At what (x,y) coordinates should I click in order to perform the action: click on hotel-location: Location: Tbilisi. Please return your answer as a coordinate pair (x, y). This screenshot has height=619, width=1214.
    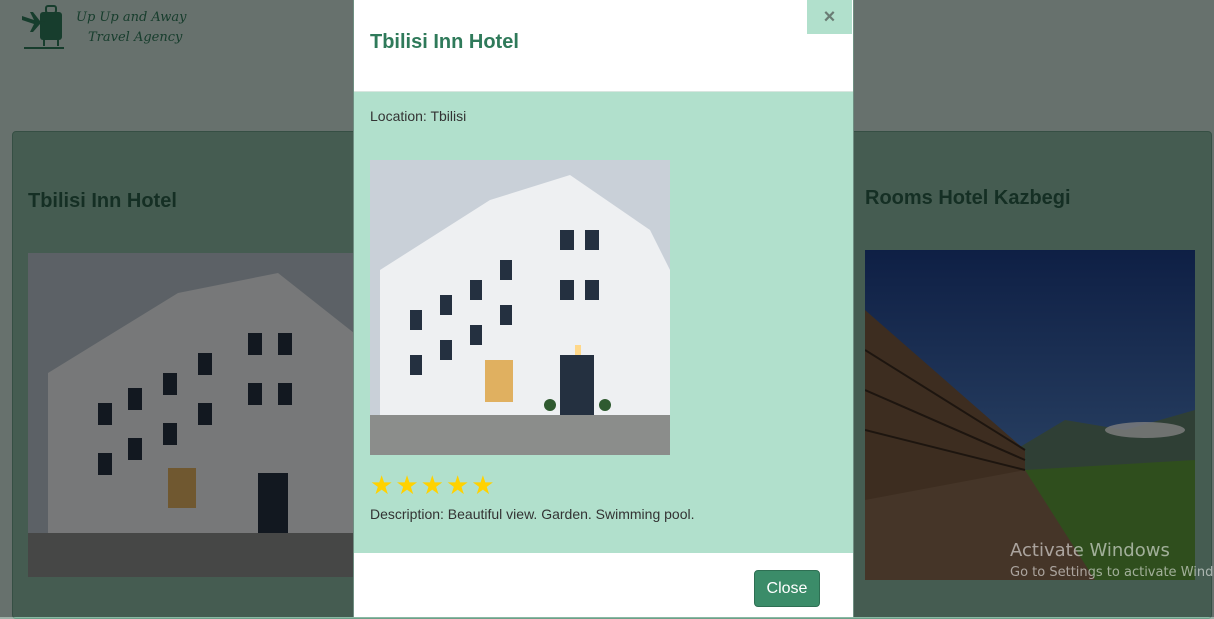
    Looking at the image, I should click on (418, 116).